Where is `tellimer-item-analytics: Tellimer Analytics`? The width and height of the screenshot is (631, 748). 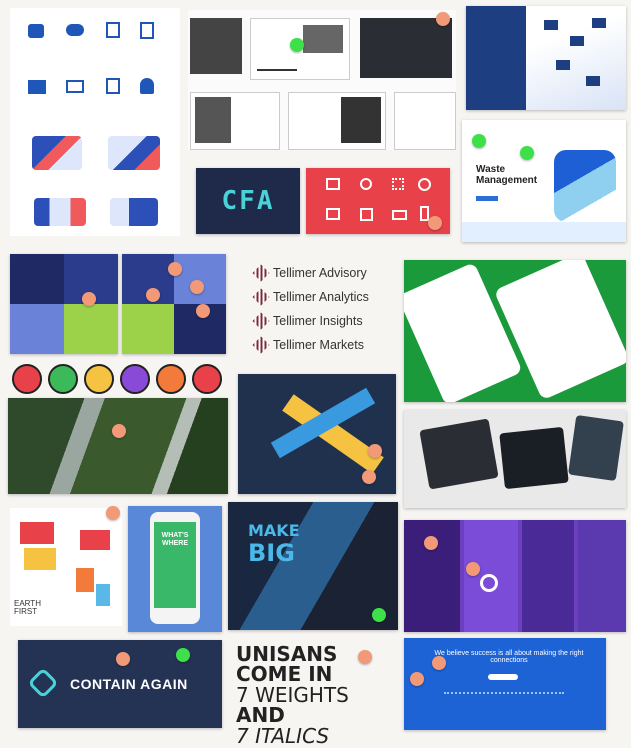 tellimer-item-analytics: Tellimer Analytics is located at coordinates (310, 297).